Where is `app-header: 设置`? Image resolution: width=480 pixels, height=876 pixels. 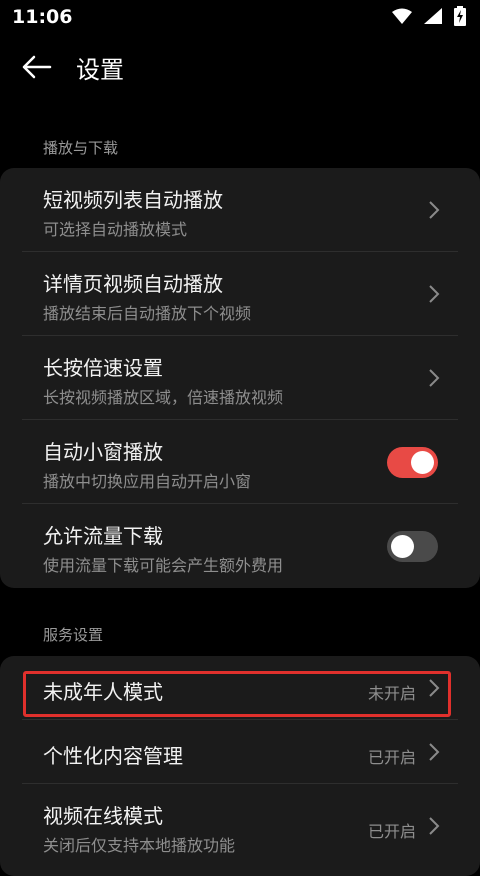 app-header: 设置 is located at coordinates (240, 69).